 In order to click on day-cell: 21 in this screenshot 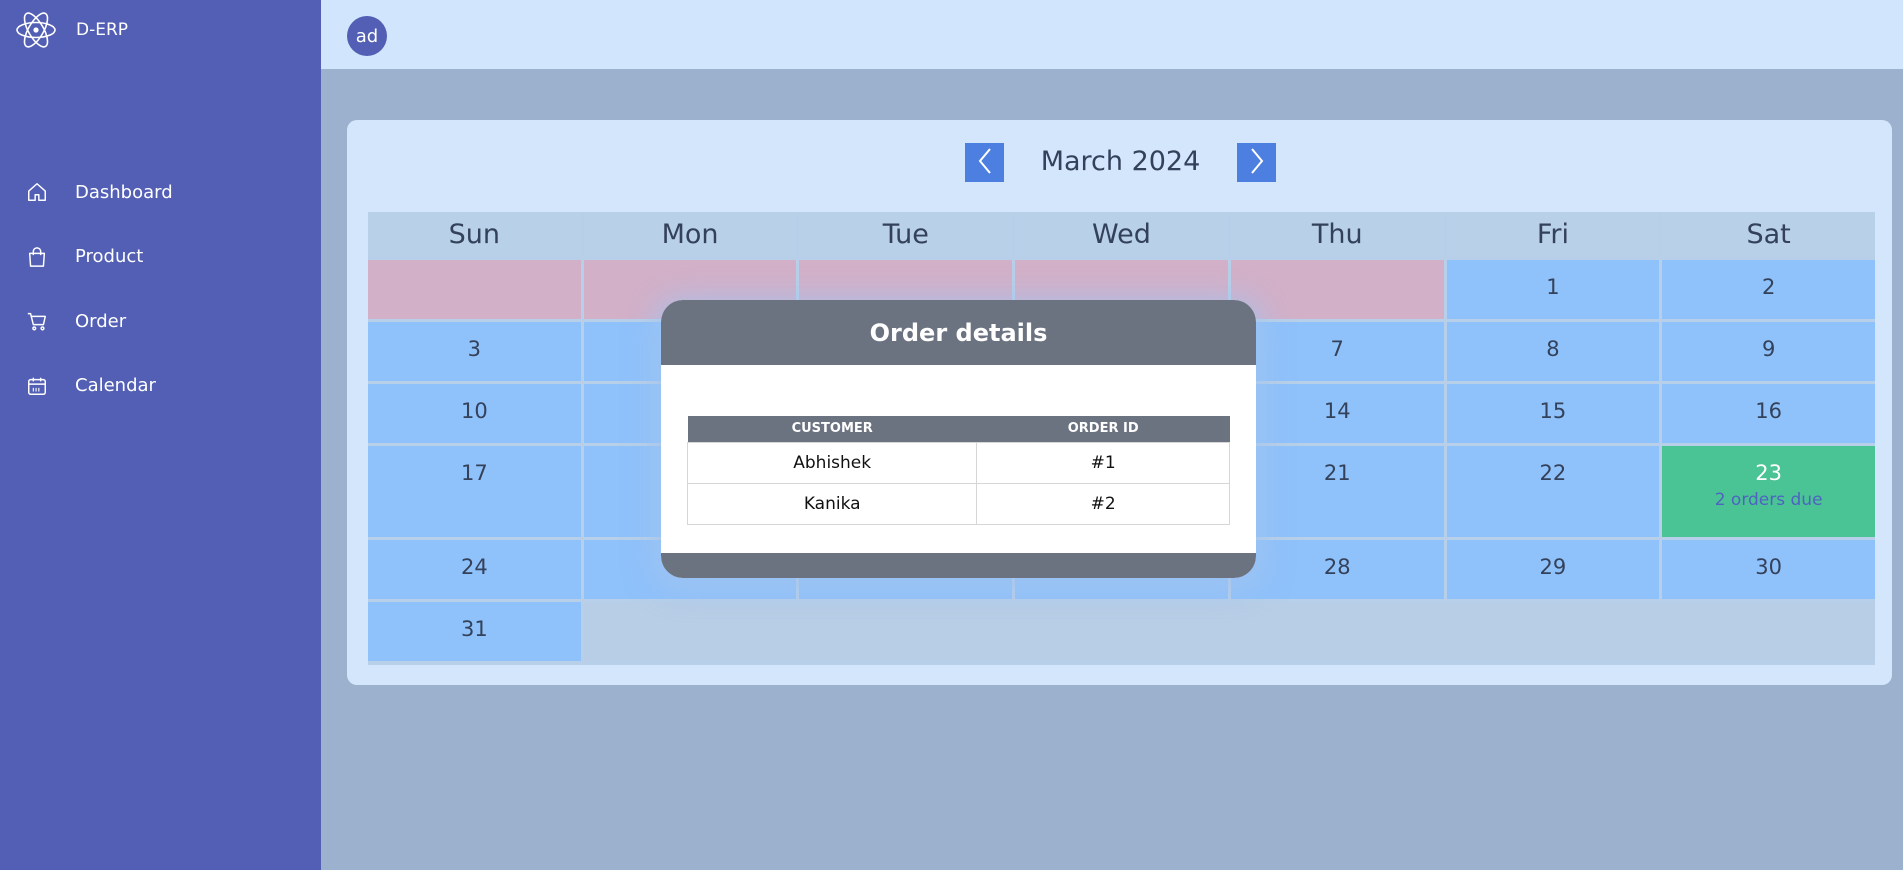, I will do `click(1337, 491)`.